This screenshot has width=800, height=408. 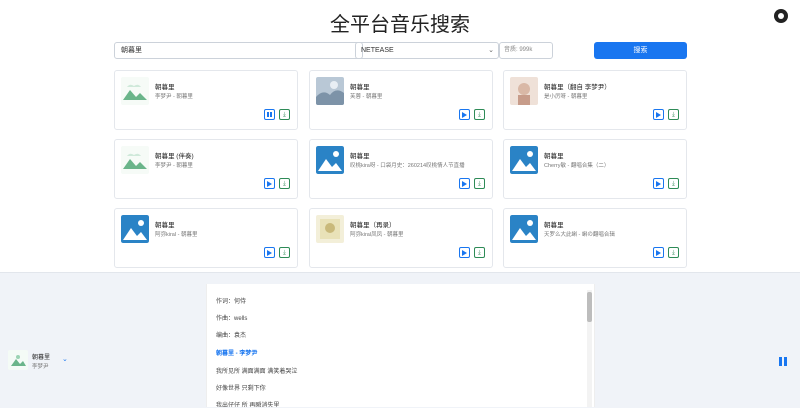 I want to click on song-artist: 叹桃kira呀 - 口袋月史：260214叹桃情人节直播, so click(x=407, y=166).